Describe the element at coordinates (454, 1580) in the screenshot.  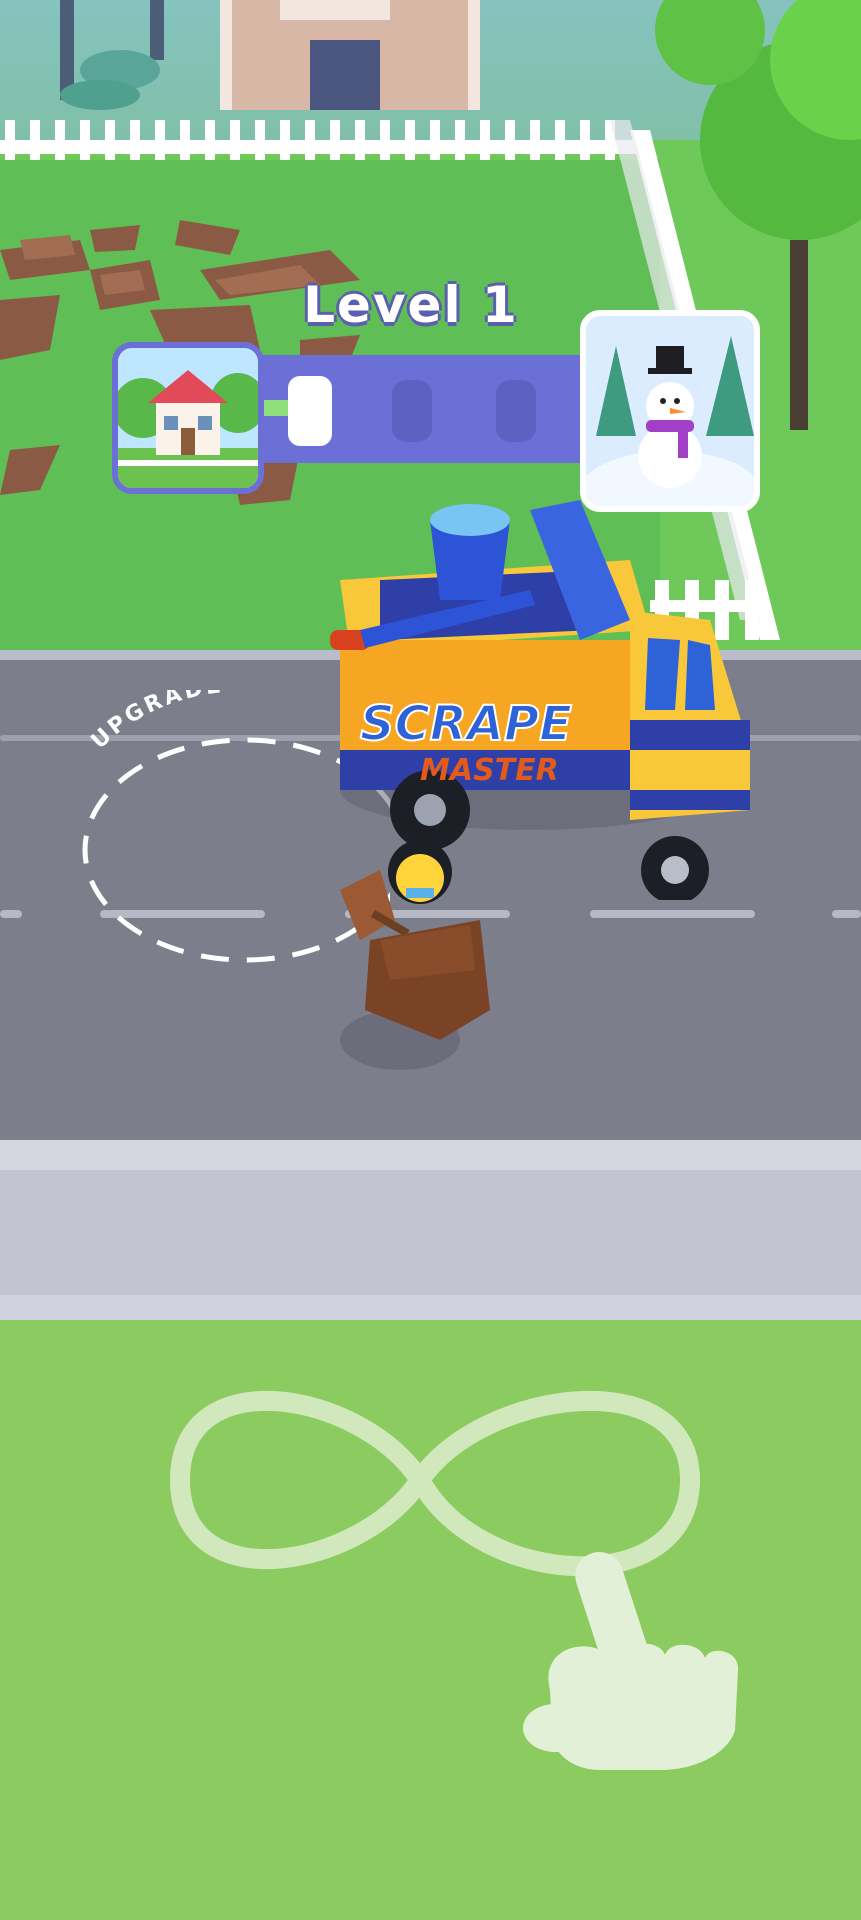
I see `swipe-tutorial` at that location.